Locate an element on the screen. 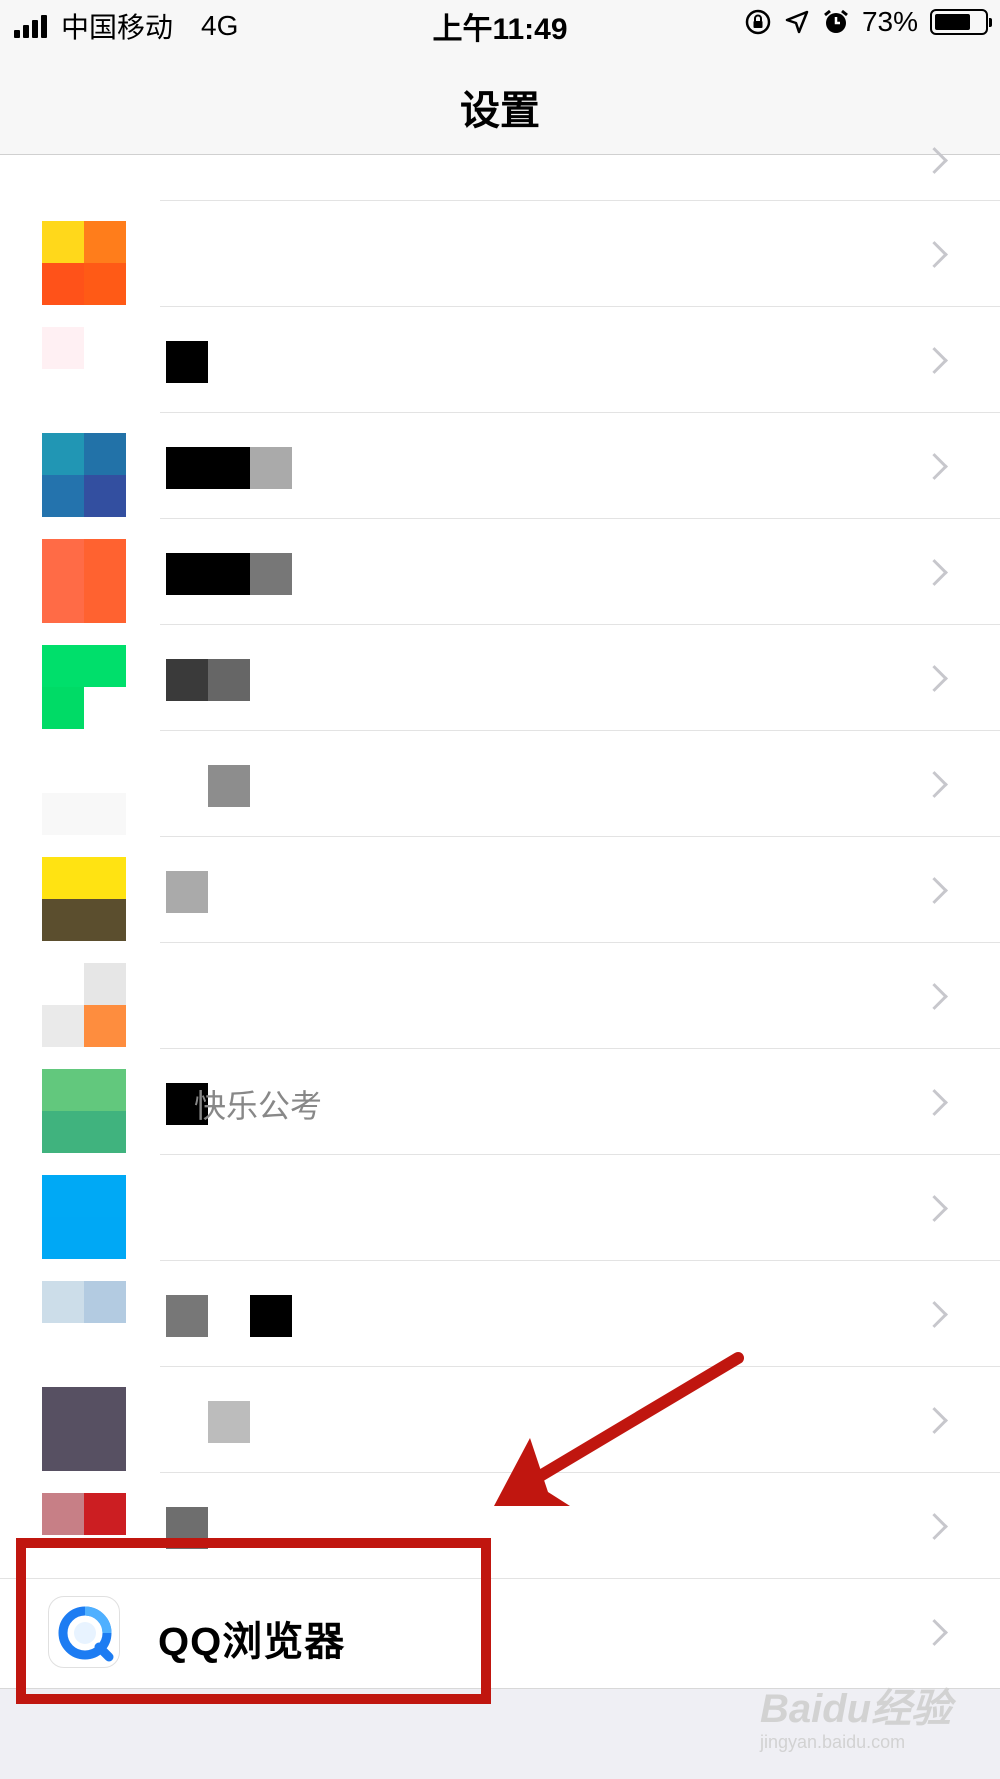  status-right: 73% is located at coordinates (868, 22).